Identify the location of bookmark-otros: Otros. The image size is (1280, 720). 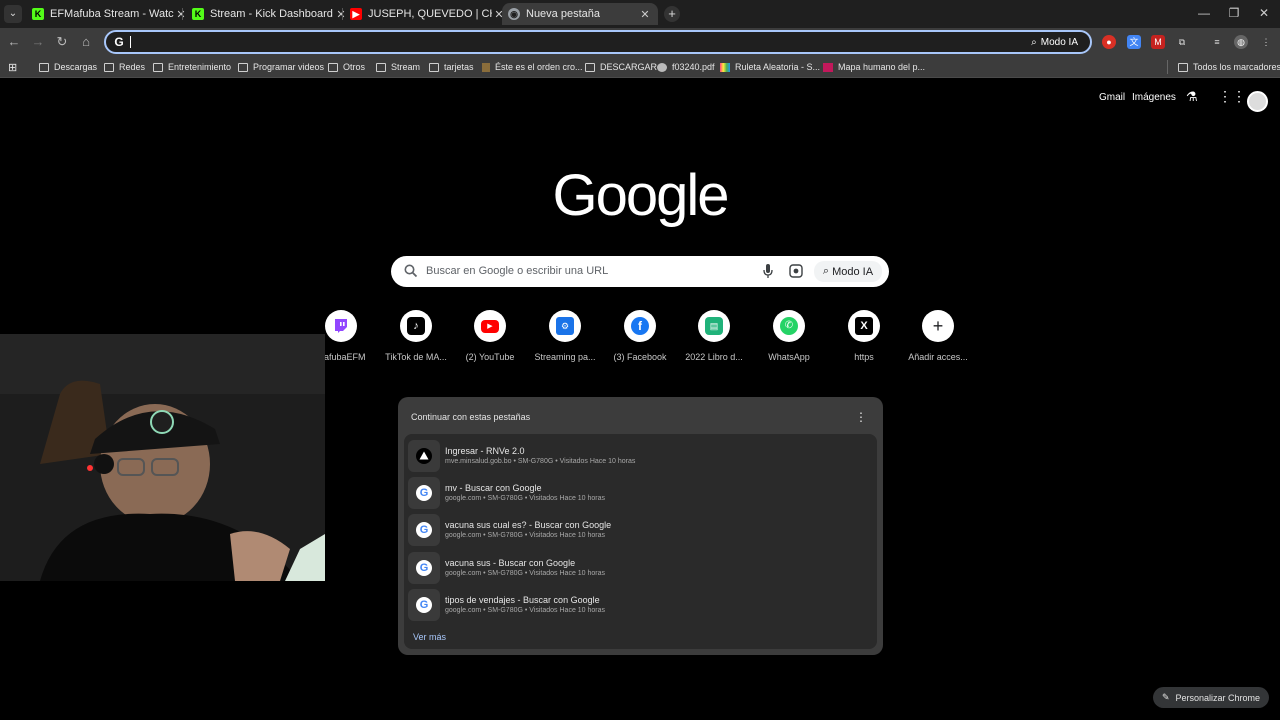
(346, 67).